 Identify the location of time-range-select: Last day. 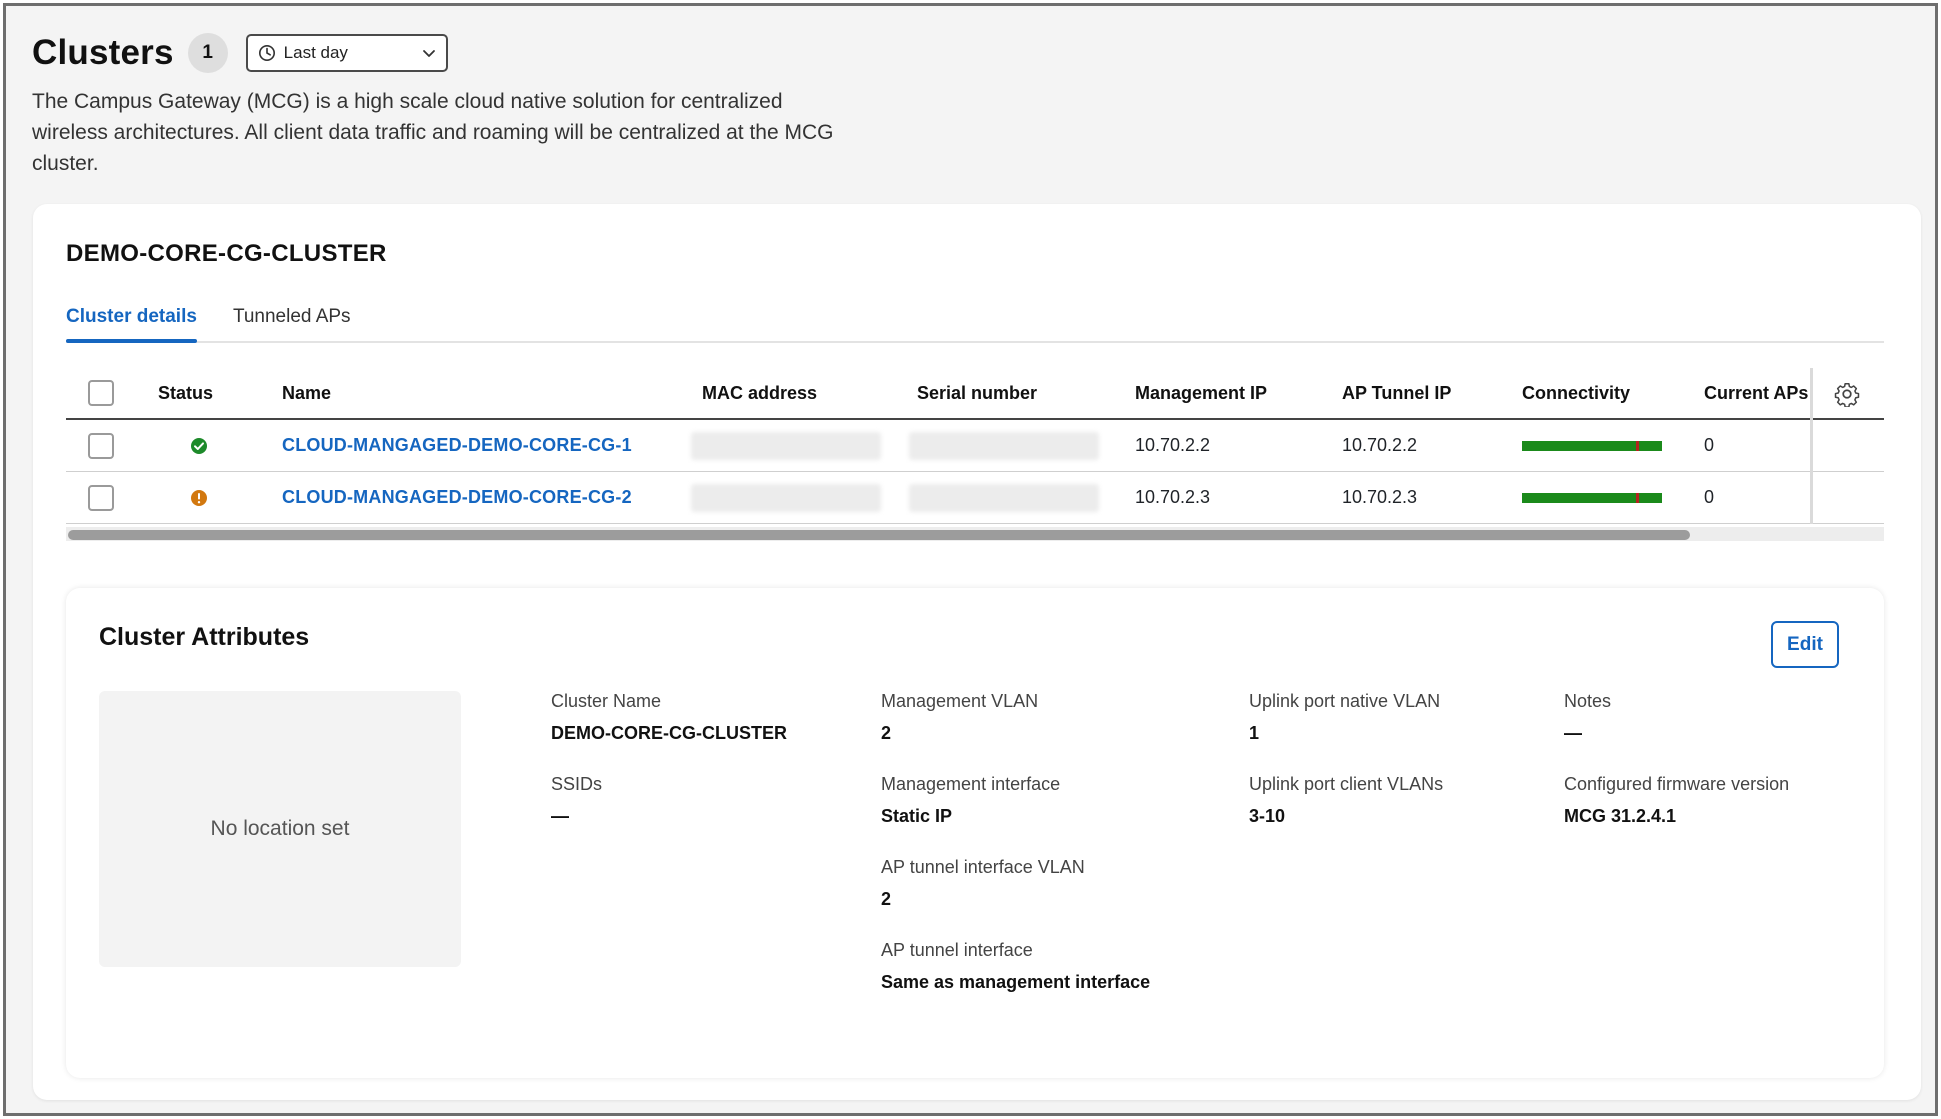
(346, 53).